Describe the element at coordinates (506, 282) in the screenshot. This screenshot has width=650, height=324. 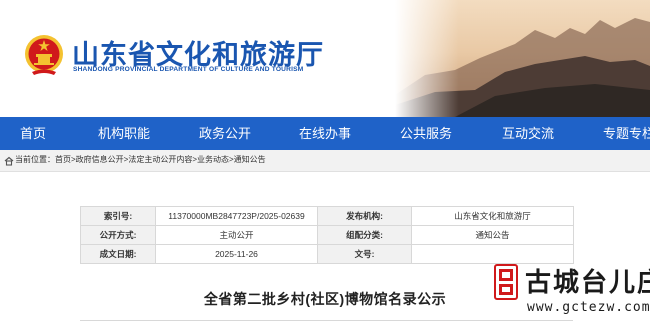
I see `red-seal-icon` at that location.